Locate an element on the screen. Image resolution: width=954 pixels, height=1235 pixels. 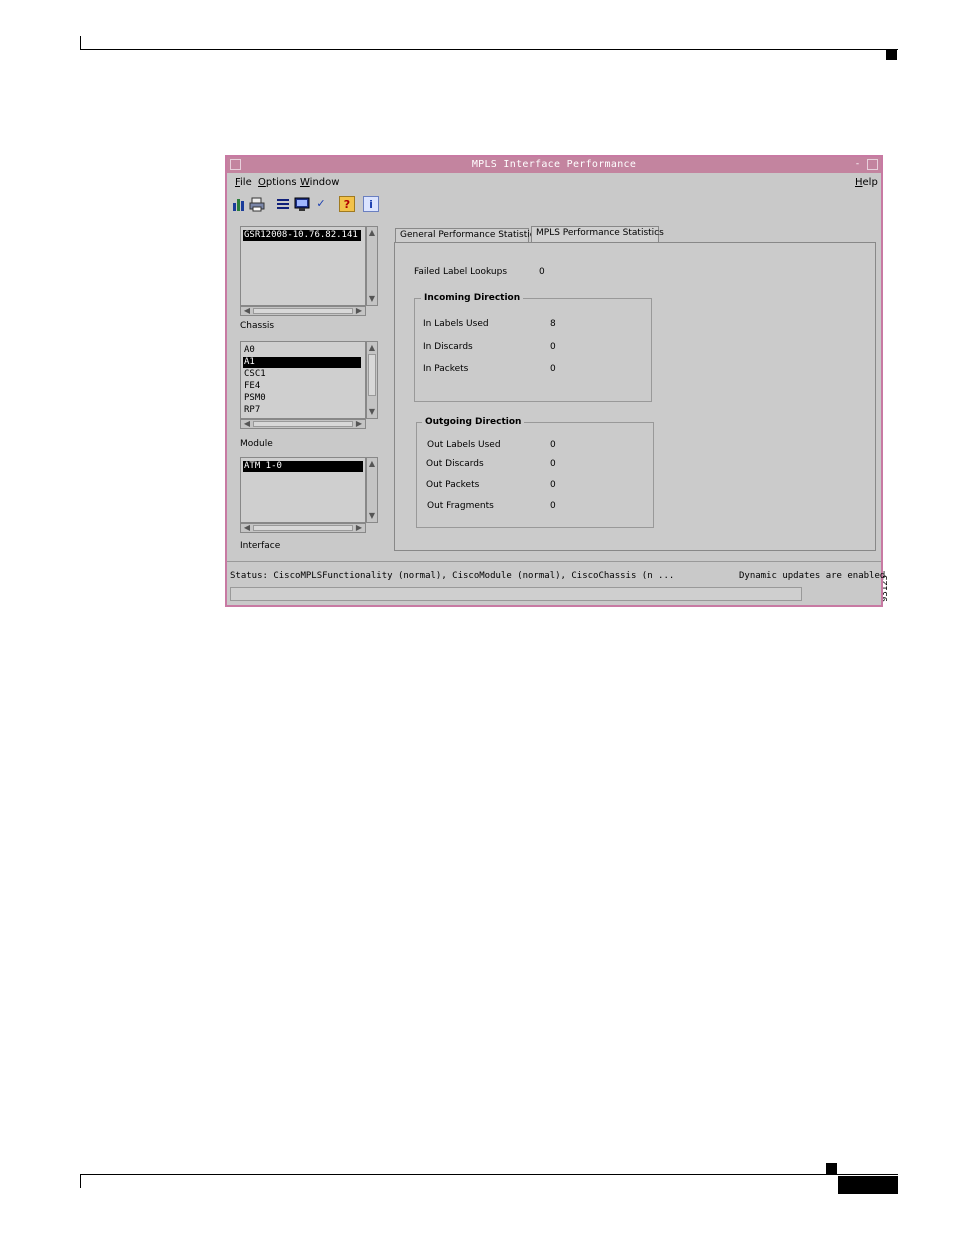
list-icon is located at coordinates (283, 204).